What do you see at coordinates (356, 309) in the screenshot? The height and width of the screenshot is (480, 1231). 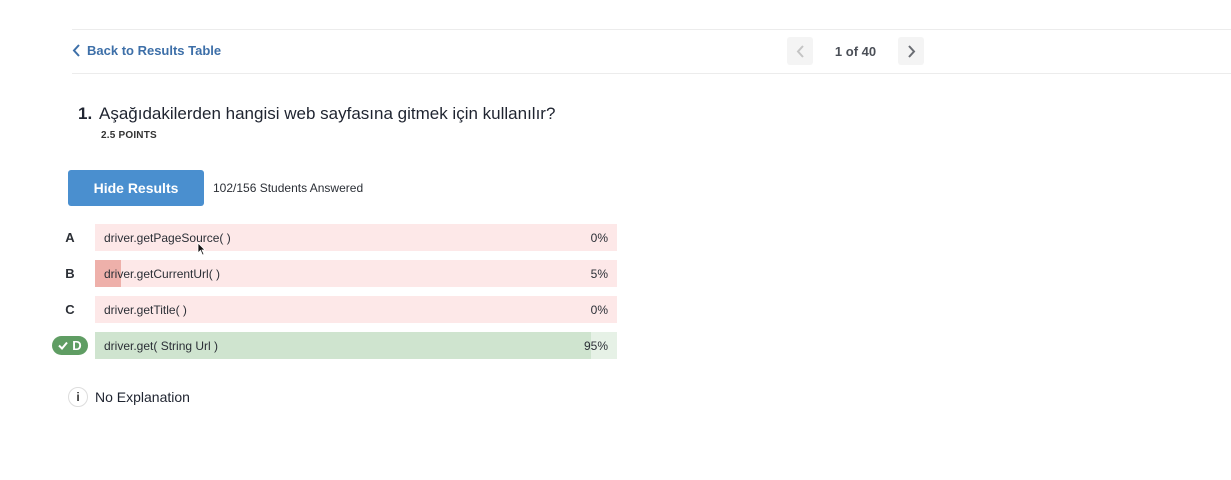 I see `option-result-bar: driver.getTitle( ) 0%` at bounding box center [356, 309].